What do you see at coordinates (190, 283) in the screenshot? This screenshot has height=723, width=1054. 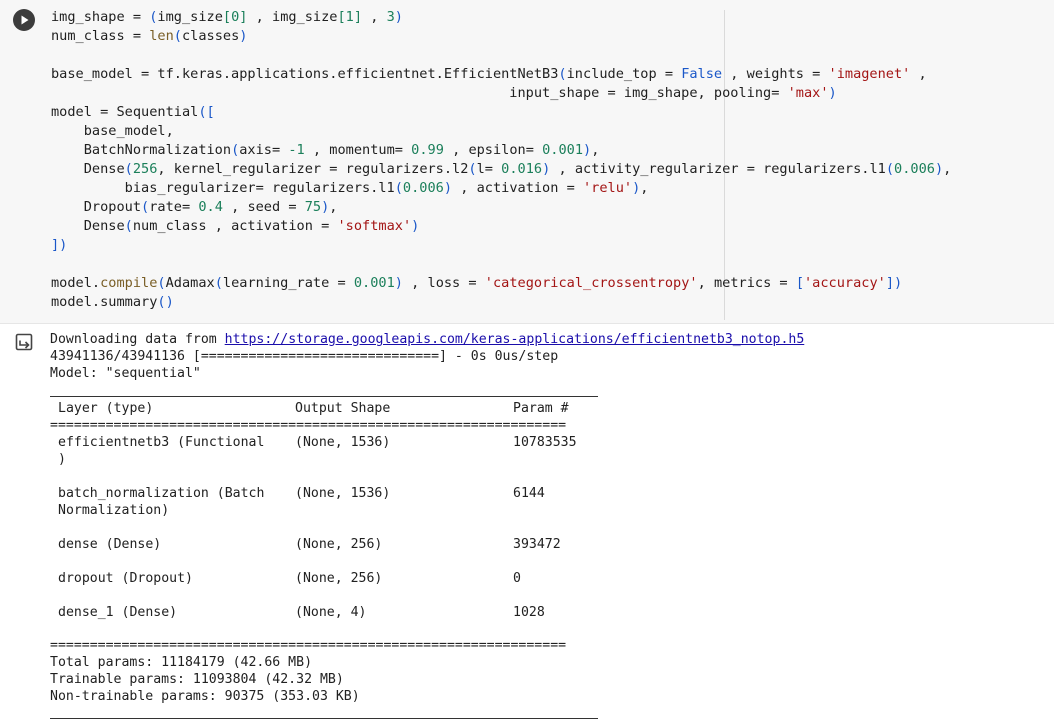 I see `code-token: Adamax` at bounding box center [190, 283].